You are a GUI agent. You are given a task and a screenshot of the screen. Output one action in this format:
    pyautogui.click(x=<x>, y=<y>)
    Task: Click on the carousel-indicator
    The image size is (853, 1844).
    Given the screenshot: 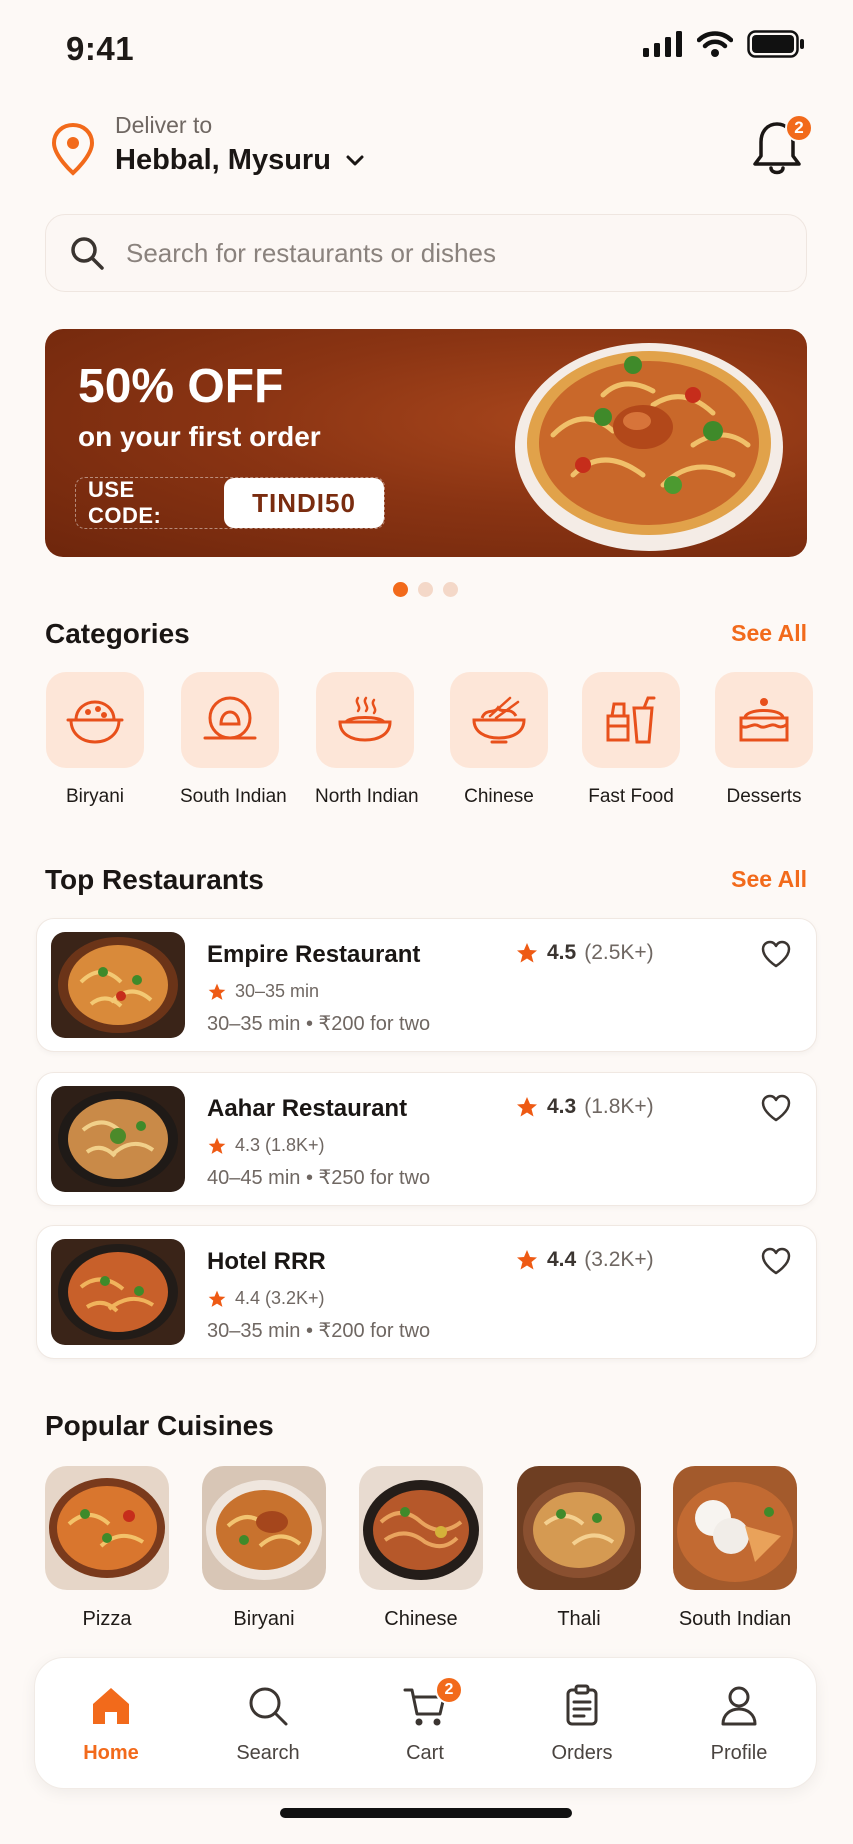 What is the action you would take?
    pyautogui.click(x=425, y=589)
    